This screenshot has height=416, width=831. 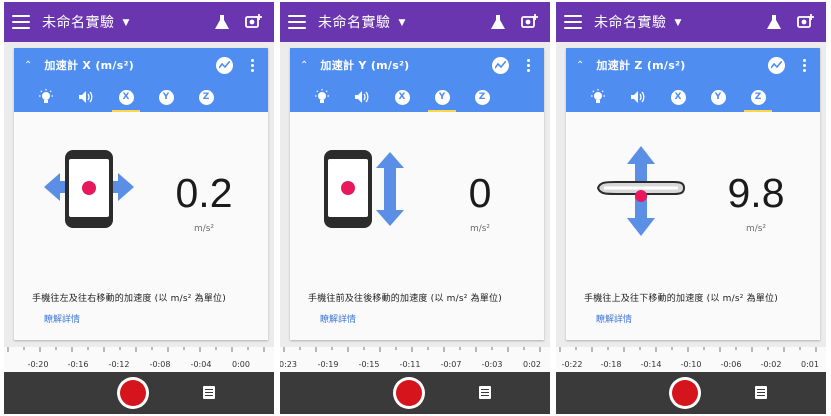 I want to click on timeline-label: -0:15, so click(x=369, y=364).